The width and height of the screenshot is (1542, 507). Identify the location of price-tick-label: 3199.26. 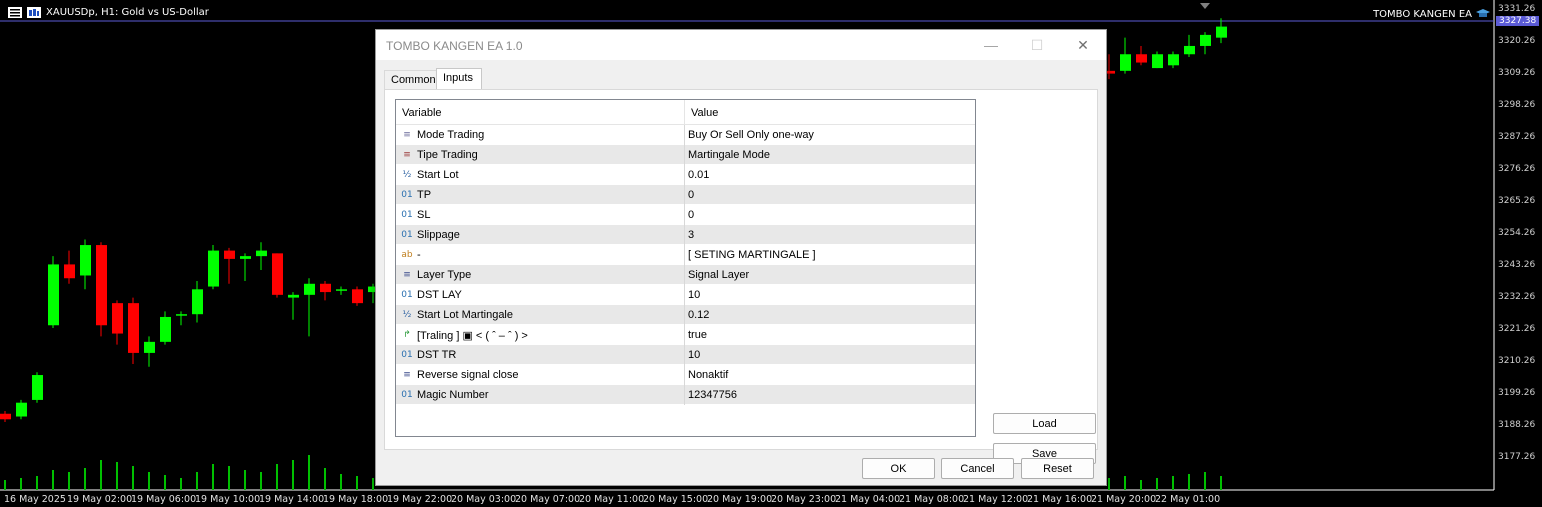
(1517, 393).